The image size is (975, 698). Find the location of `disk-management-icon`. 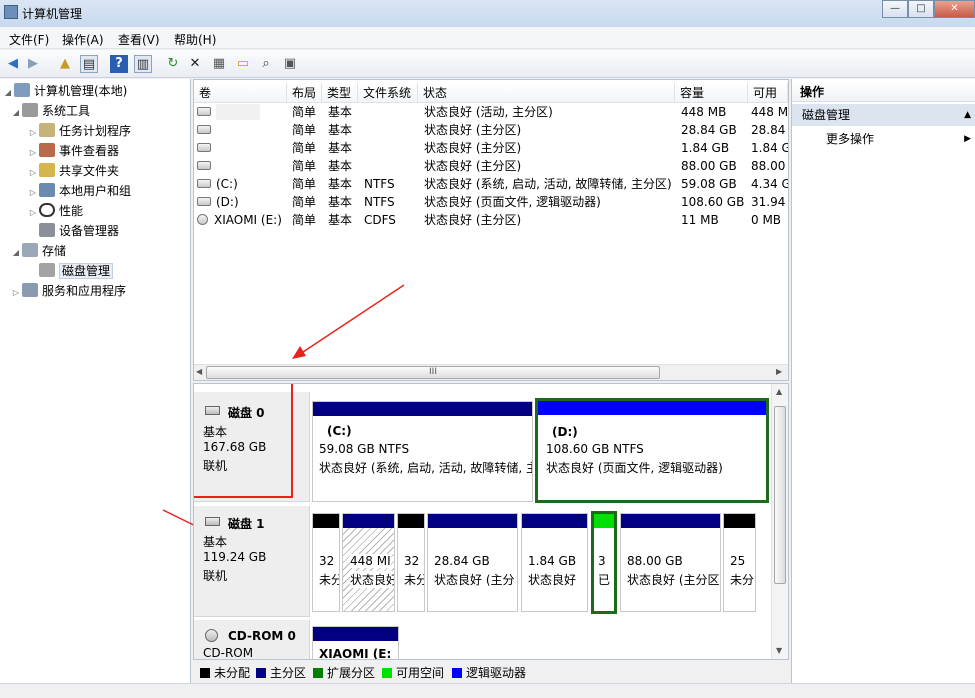

disk-management-icon is located at coordinates (47, 270).